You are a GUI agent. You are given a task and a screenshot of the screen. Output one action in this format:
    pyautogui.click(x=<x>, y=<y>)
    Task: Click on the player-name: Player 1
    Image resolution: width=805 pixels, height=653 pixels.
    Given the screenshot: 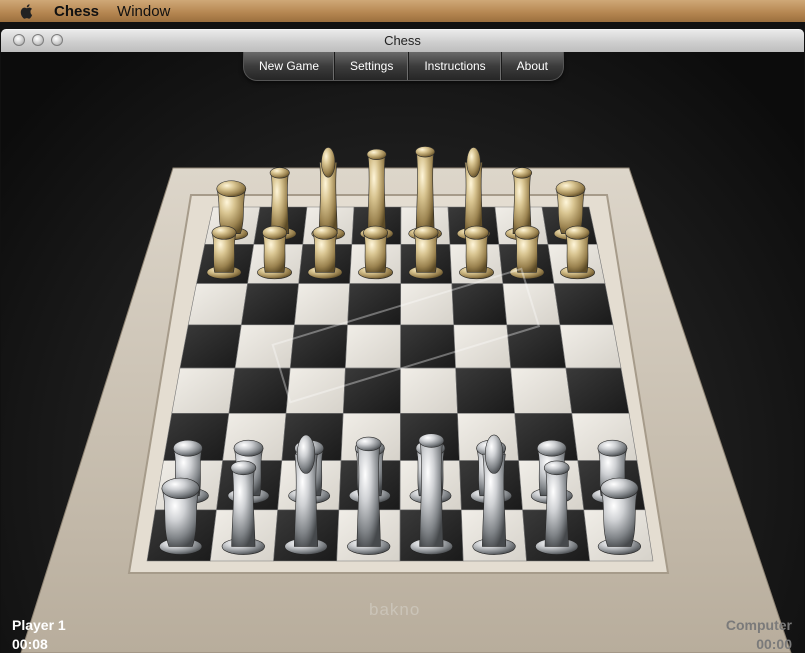 What is the action you would take?
    pyautogui.click(x=39, y=625)
    